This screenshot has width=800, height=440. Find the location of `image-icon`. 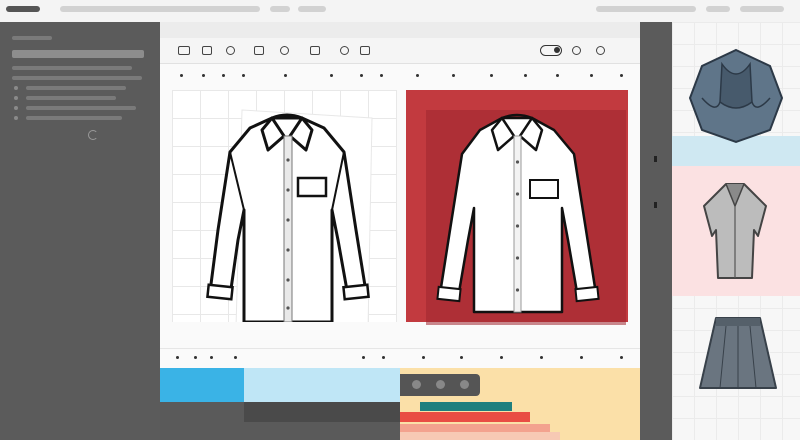

image-icon is located at coordinates (259, 50).